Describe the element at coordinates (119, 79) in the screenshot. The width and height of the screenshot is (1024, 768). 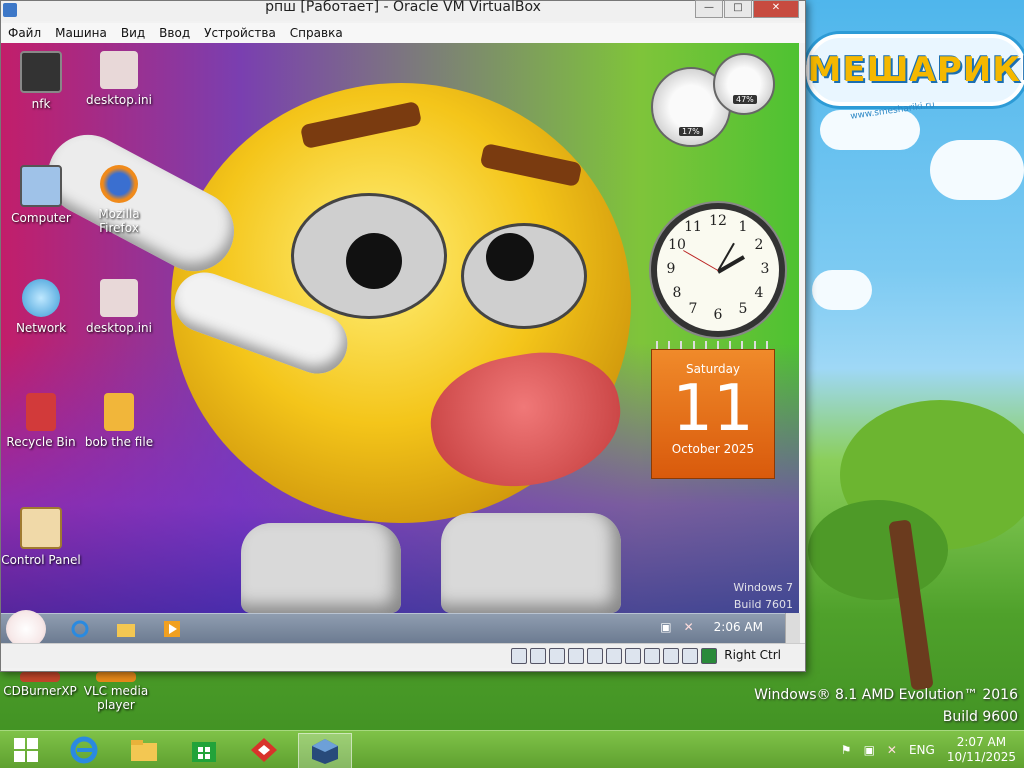
I see `guest-icon-desktop-ini: desktop.ini` at that location.